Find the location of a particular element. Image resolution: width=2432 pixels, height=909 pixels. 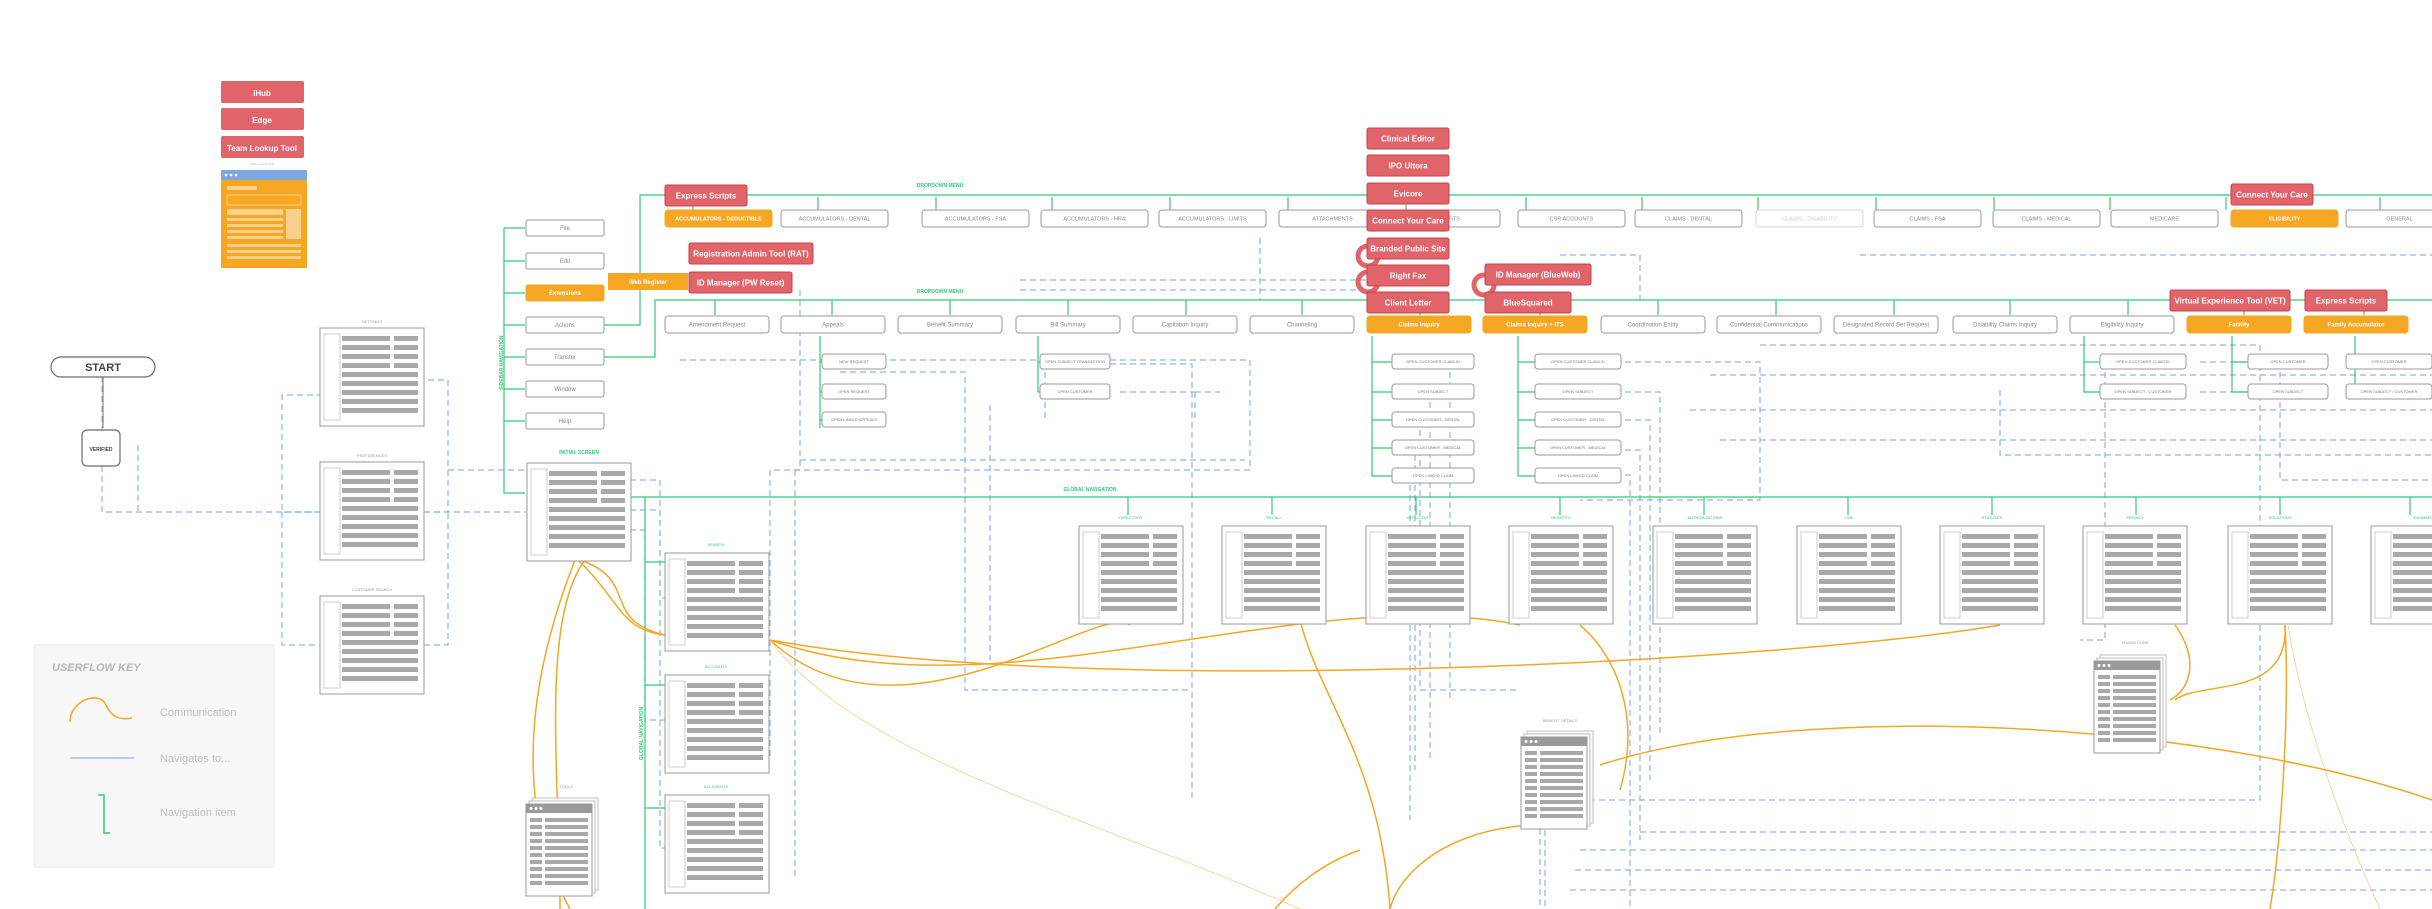

sub-item-open-request: OPEN REQUEST is located at coordinates (854, 391).